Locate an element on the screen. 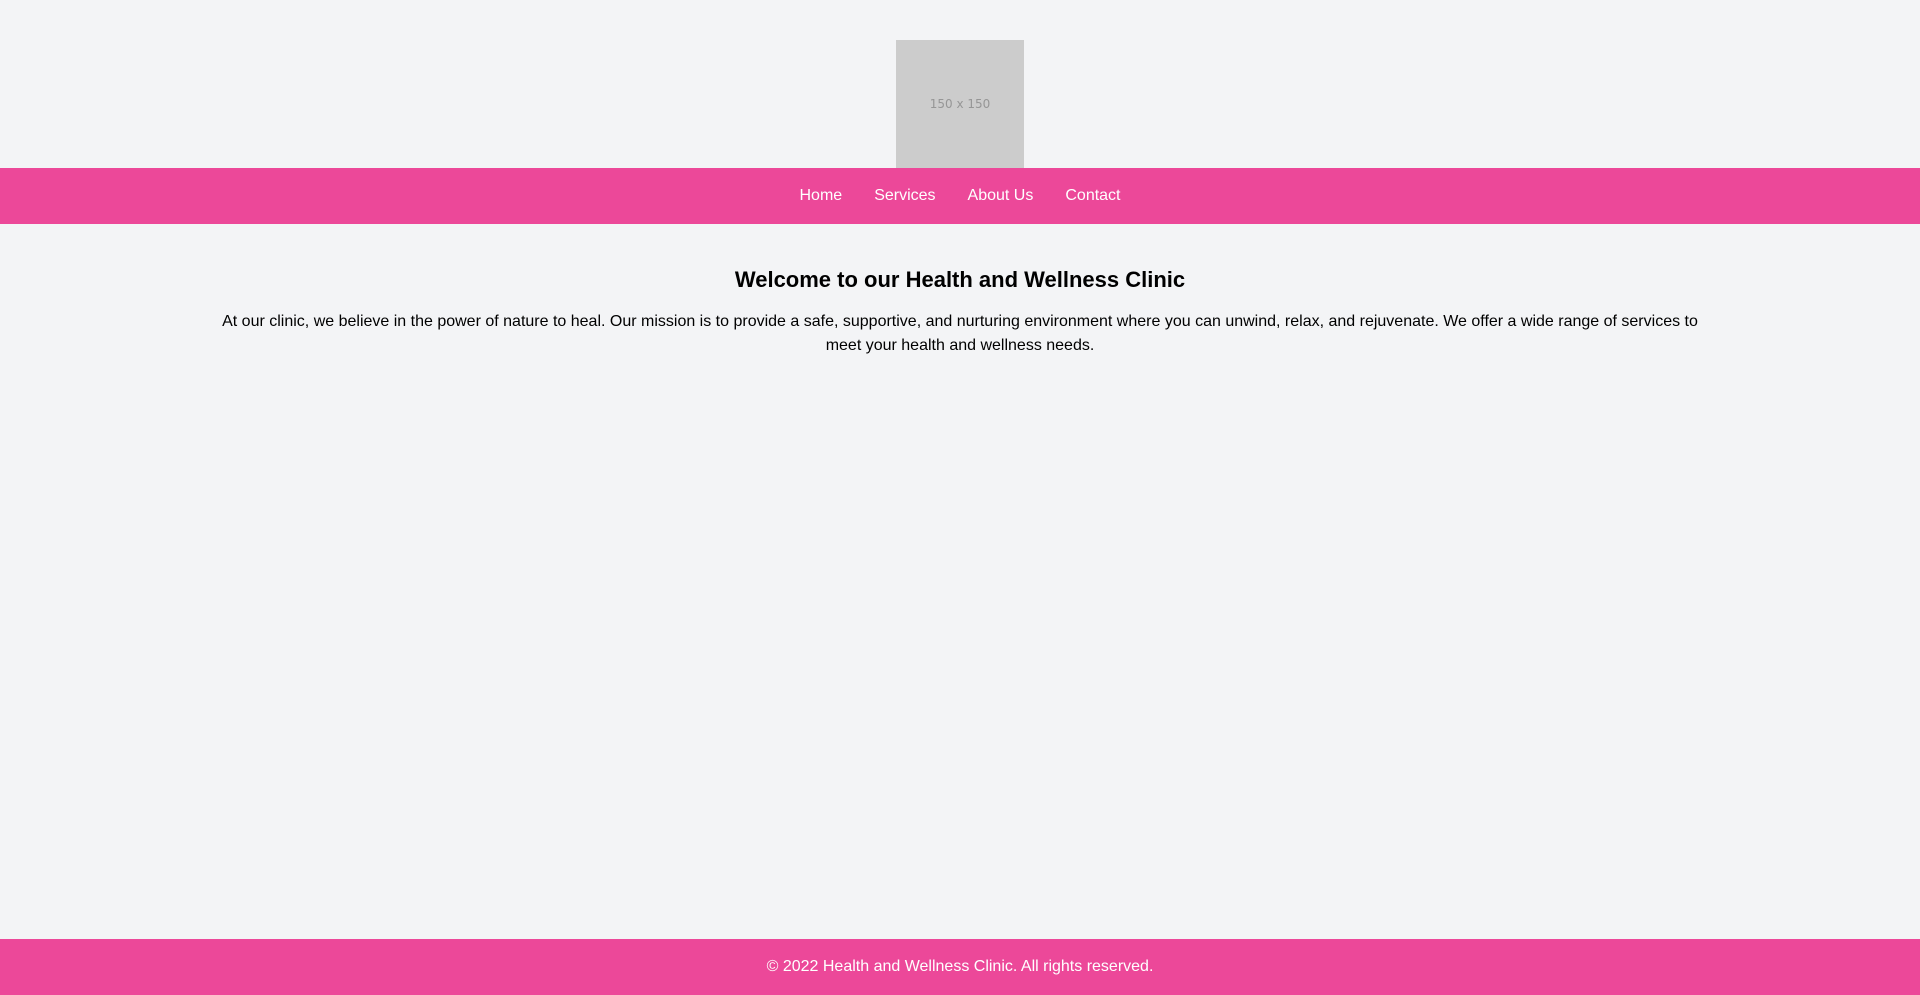  logo-placeholder-text: 150 x 150 is located at coordinates (960, 104).